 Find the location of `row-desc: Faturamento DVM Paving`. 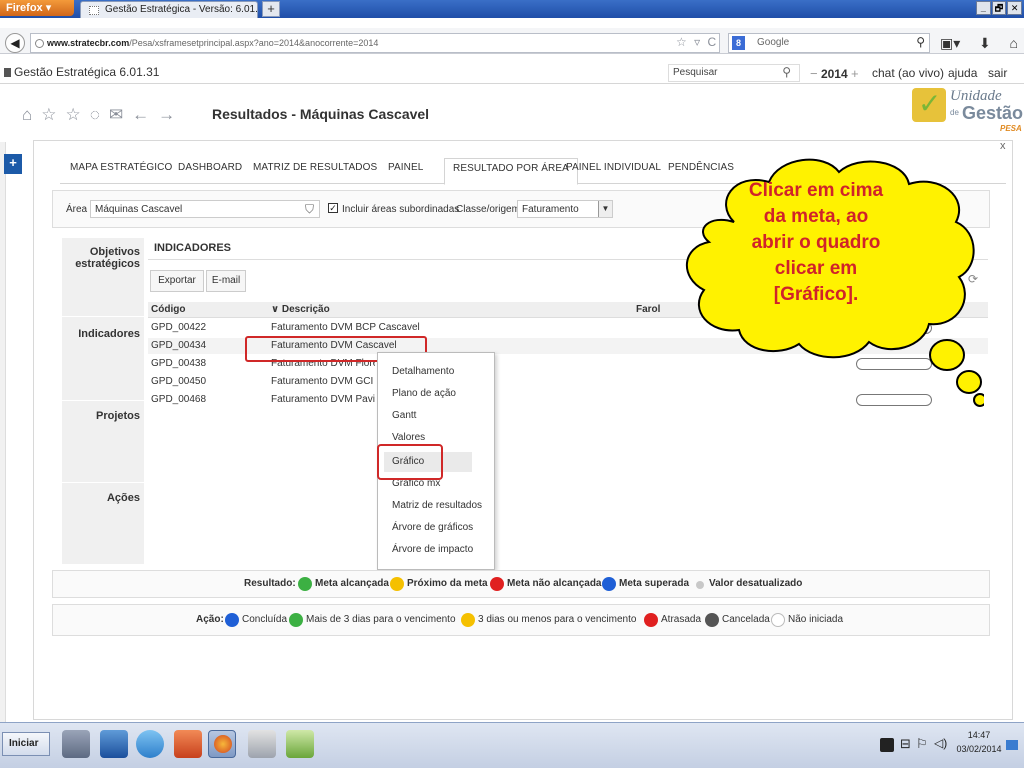

row-desc: Faturamento DVM Paving is located at coordinates (323, 399).